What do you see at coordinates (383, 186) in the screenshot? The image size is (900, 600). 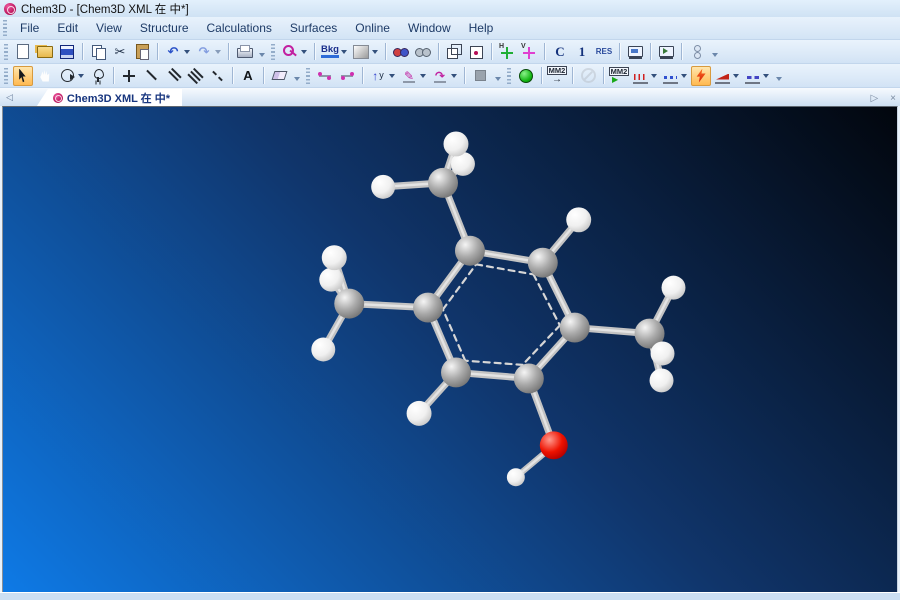 I see `atom-H7c` at bounding box center [383, 186].